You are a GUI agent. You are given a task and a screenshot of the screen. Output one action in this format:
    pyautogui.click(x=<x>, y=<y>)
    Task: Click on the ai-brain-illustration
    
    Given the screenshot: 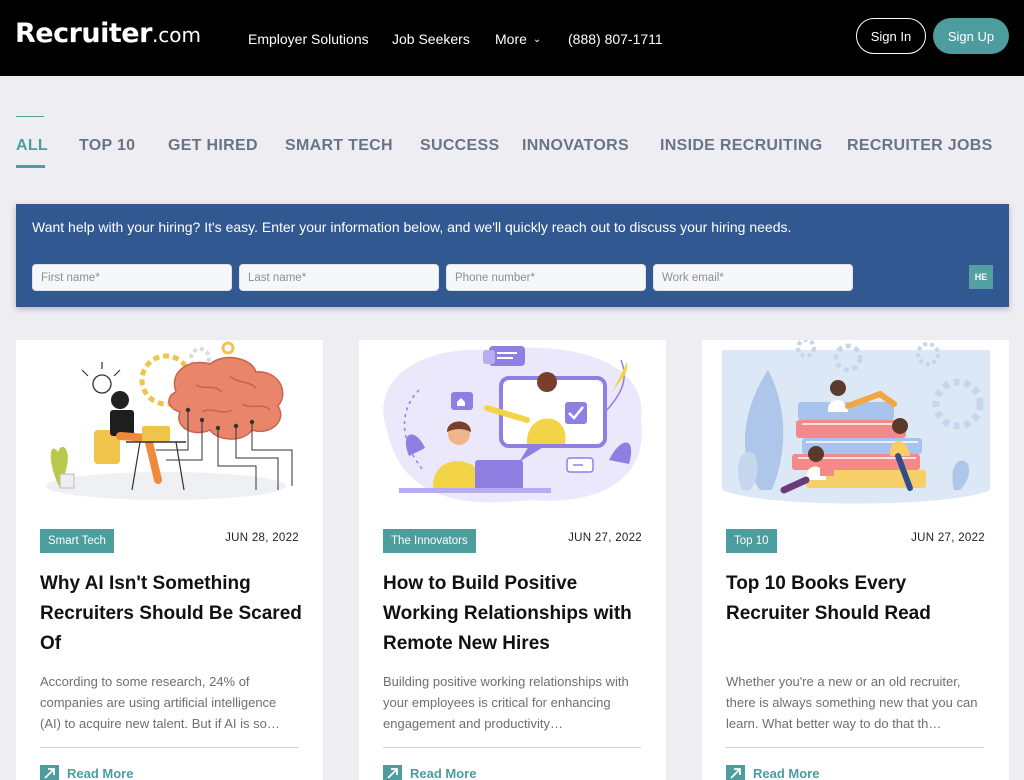 What is the action you would take?
    pyautogui.click(x=169, y=420)
    